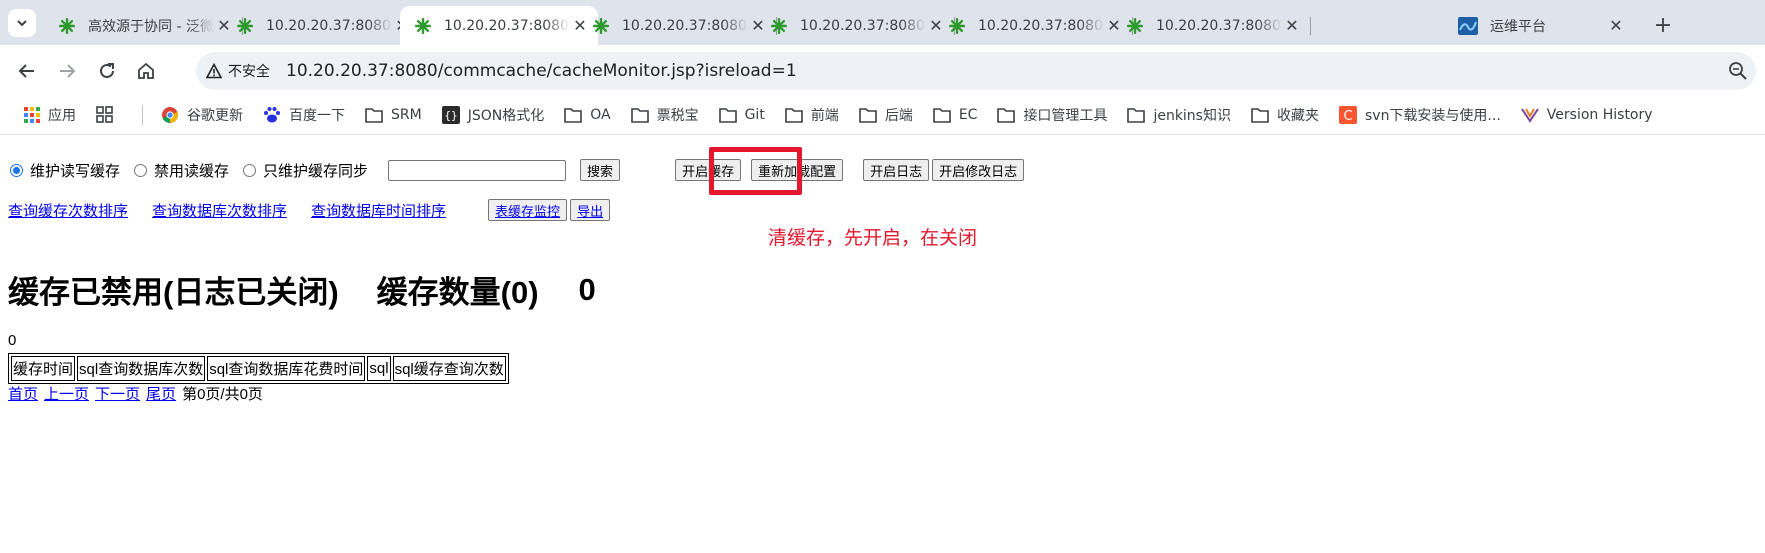  Describe the element at coordinates (477, 170) in the screenshot. I see `search-input` at that location.